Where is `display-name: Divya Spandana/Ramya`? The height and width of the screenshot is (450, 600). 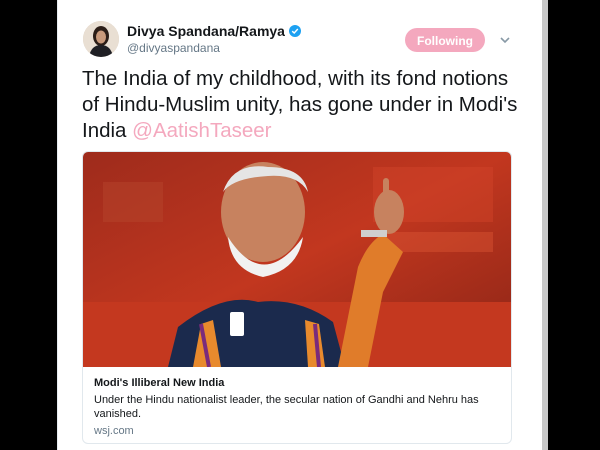 display-name: Divya Spandana/Ramya is located at coordinates (214, 31).